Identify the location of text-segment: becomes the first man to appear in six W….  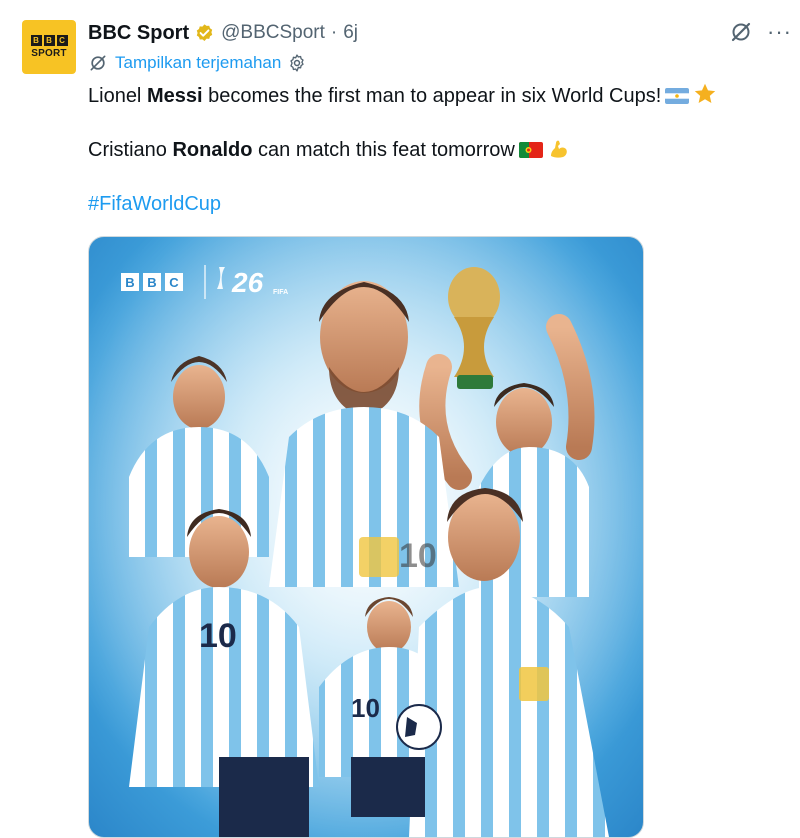
(432, 96).